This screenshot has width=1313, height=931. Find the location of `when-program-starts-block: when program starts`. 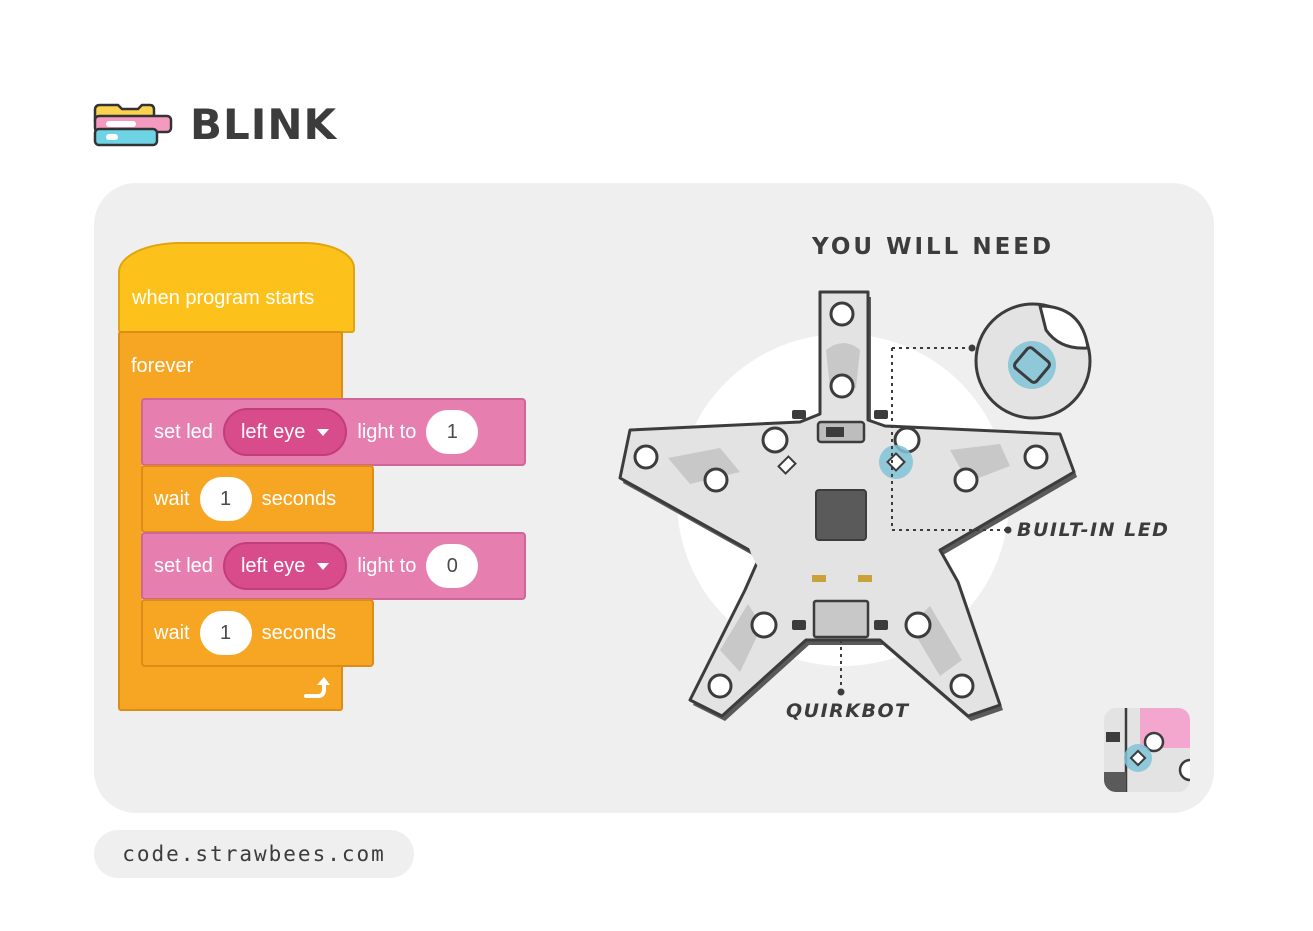

when-program-starts-block: when program starts is located at coordinates (236, 287).